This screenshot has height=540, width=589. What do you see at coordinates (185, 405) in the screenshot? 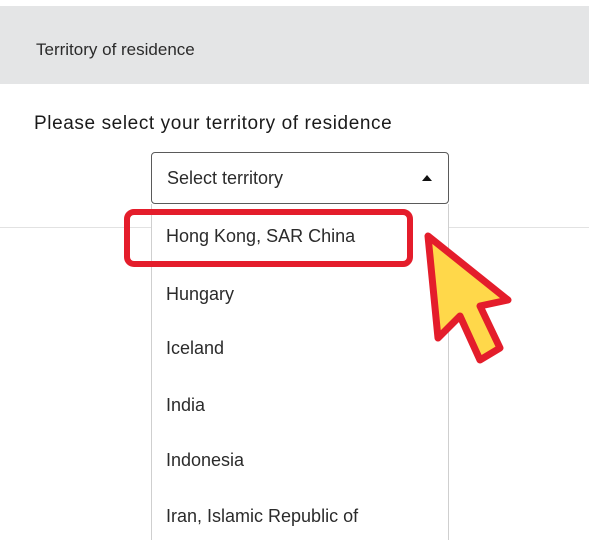
I see `option-india: India` at bounding box center [185, 405].